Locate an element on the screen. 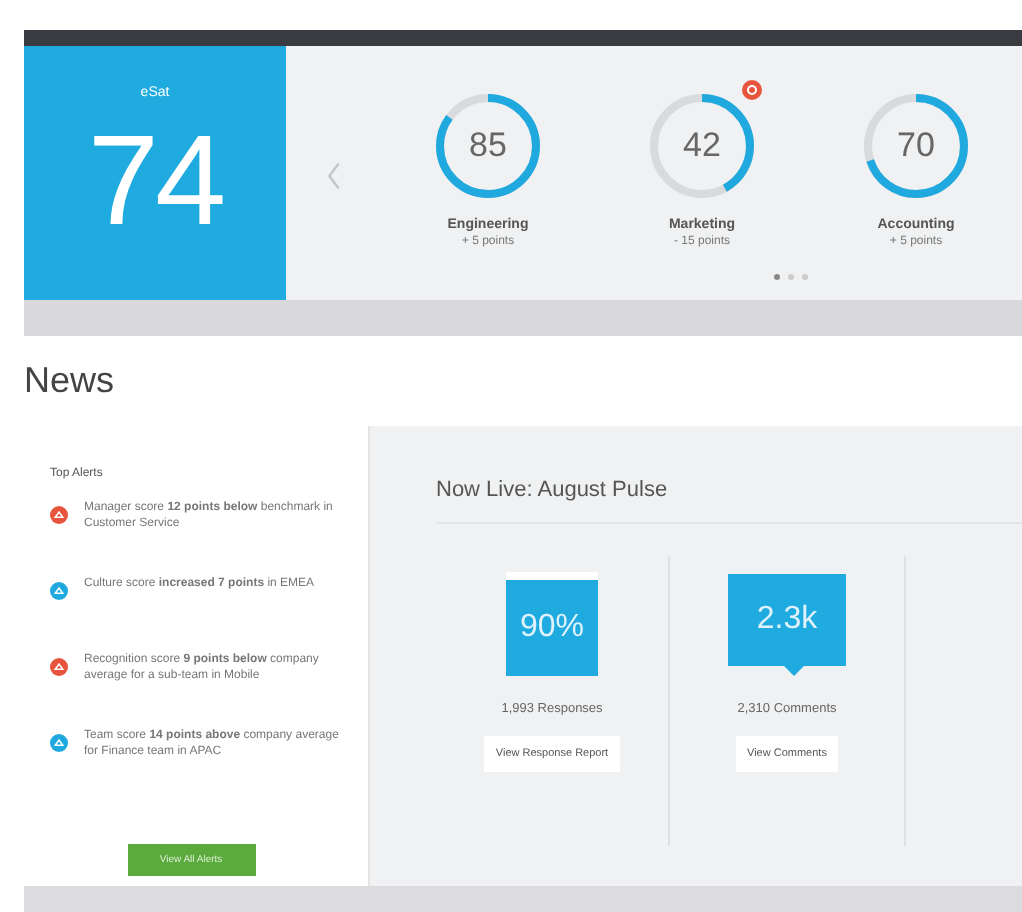 The height and width of the screenshot is (912, 1022). score-value: 74 is located at coordinates (155, 180).